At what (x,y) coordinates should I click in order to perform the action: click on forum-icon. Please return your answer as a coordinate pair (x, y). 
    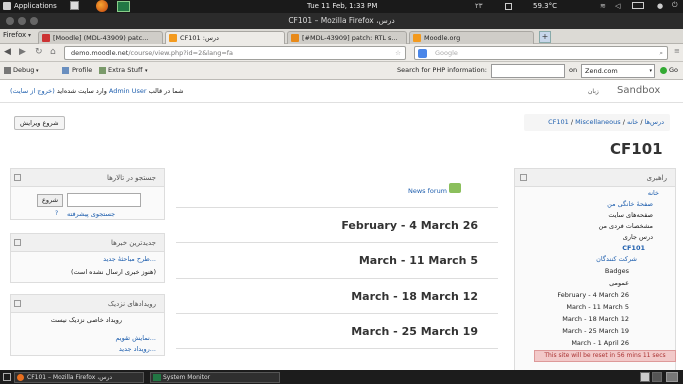
    Looking at the image, I should click on (455, 188).